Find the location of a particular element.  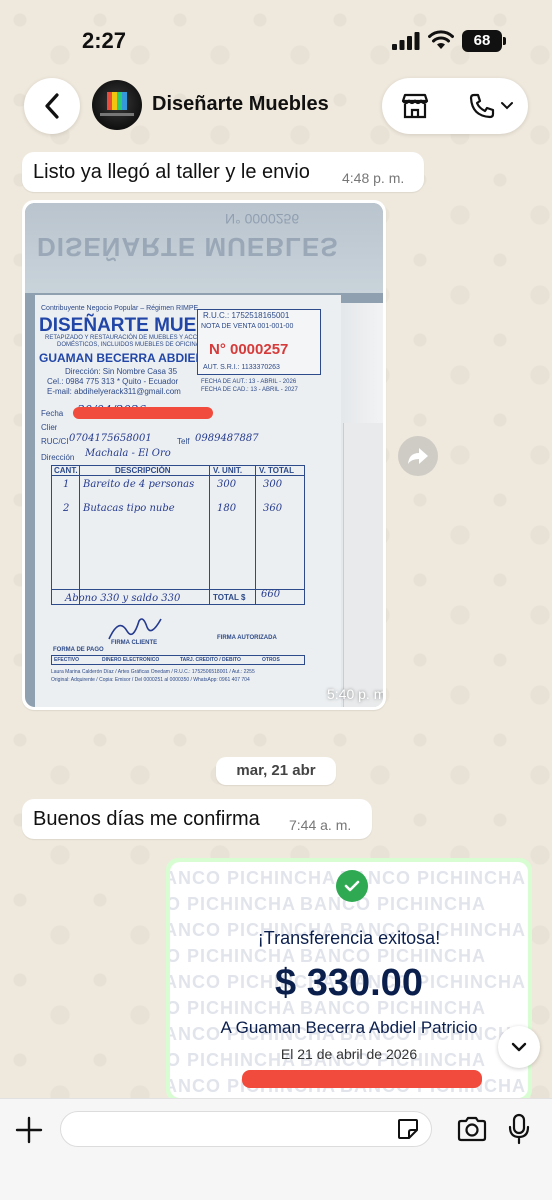

receipt-note: Abono 330 y saldo 330 is located at coordinates (123, 598).